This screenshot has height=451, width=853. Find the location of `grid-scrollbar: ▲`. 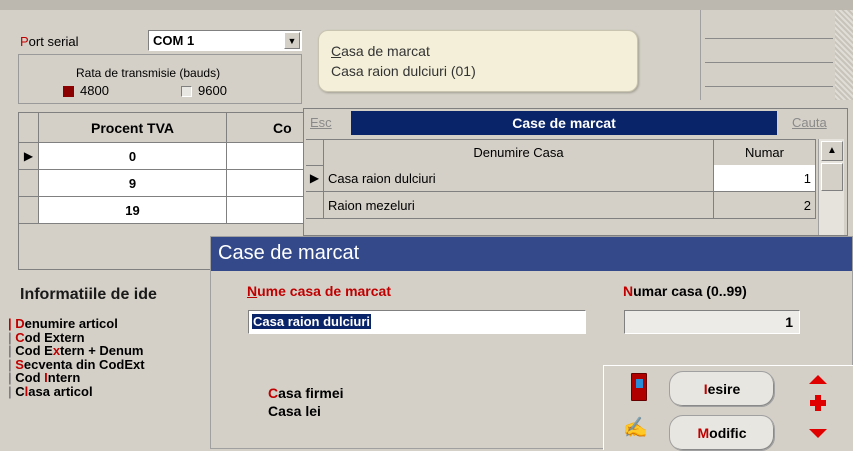

grid-scrollbar: ▲ is located at coordinates (831, 187).